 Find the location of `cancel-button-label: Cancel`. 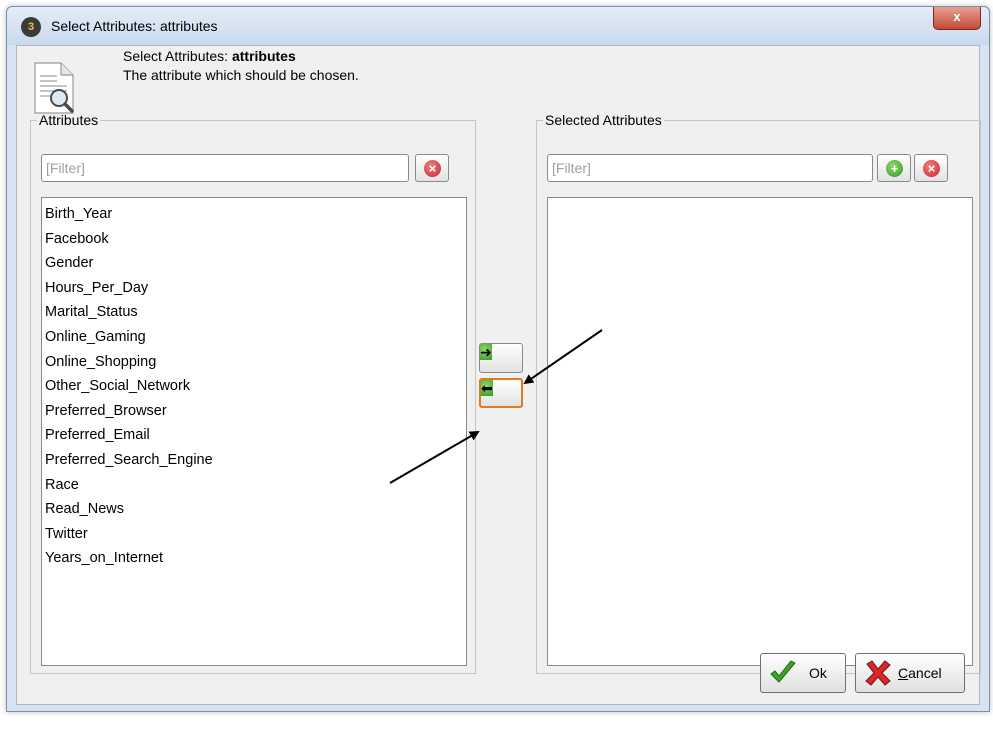

cancel-button-label: Cancel is located at coordinates (920, 673).